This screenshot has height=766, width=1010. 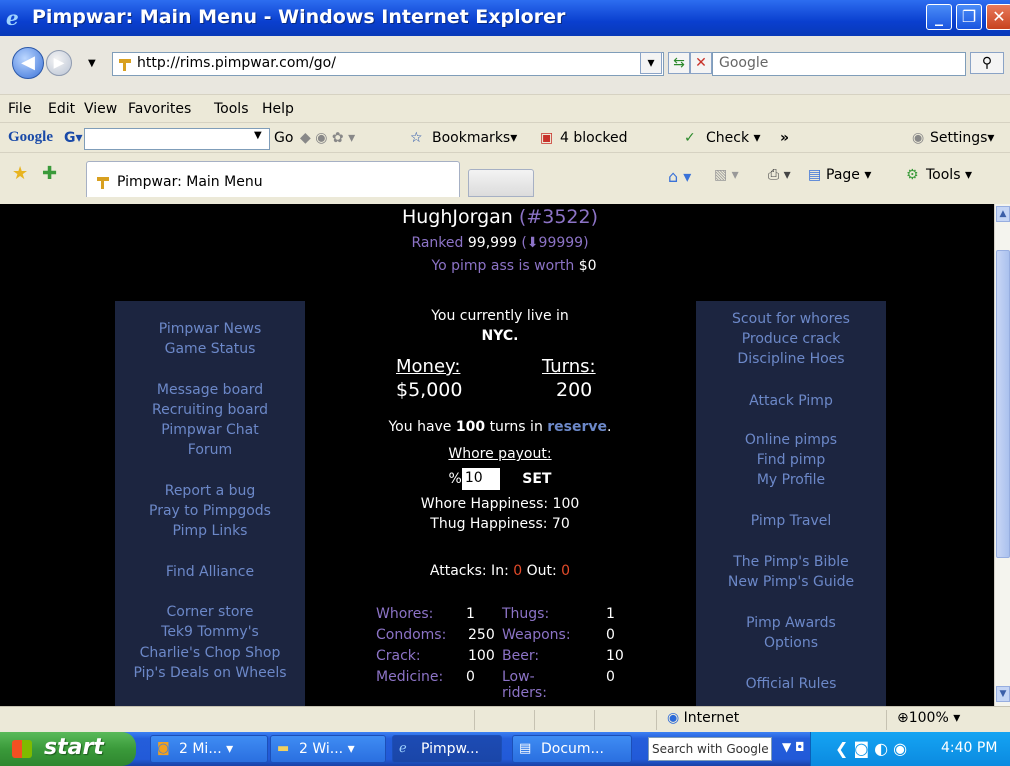 I want to click on rank-down-arrow-icon: ⬇, so click(x=532, y=243).